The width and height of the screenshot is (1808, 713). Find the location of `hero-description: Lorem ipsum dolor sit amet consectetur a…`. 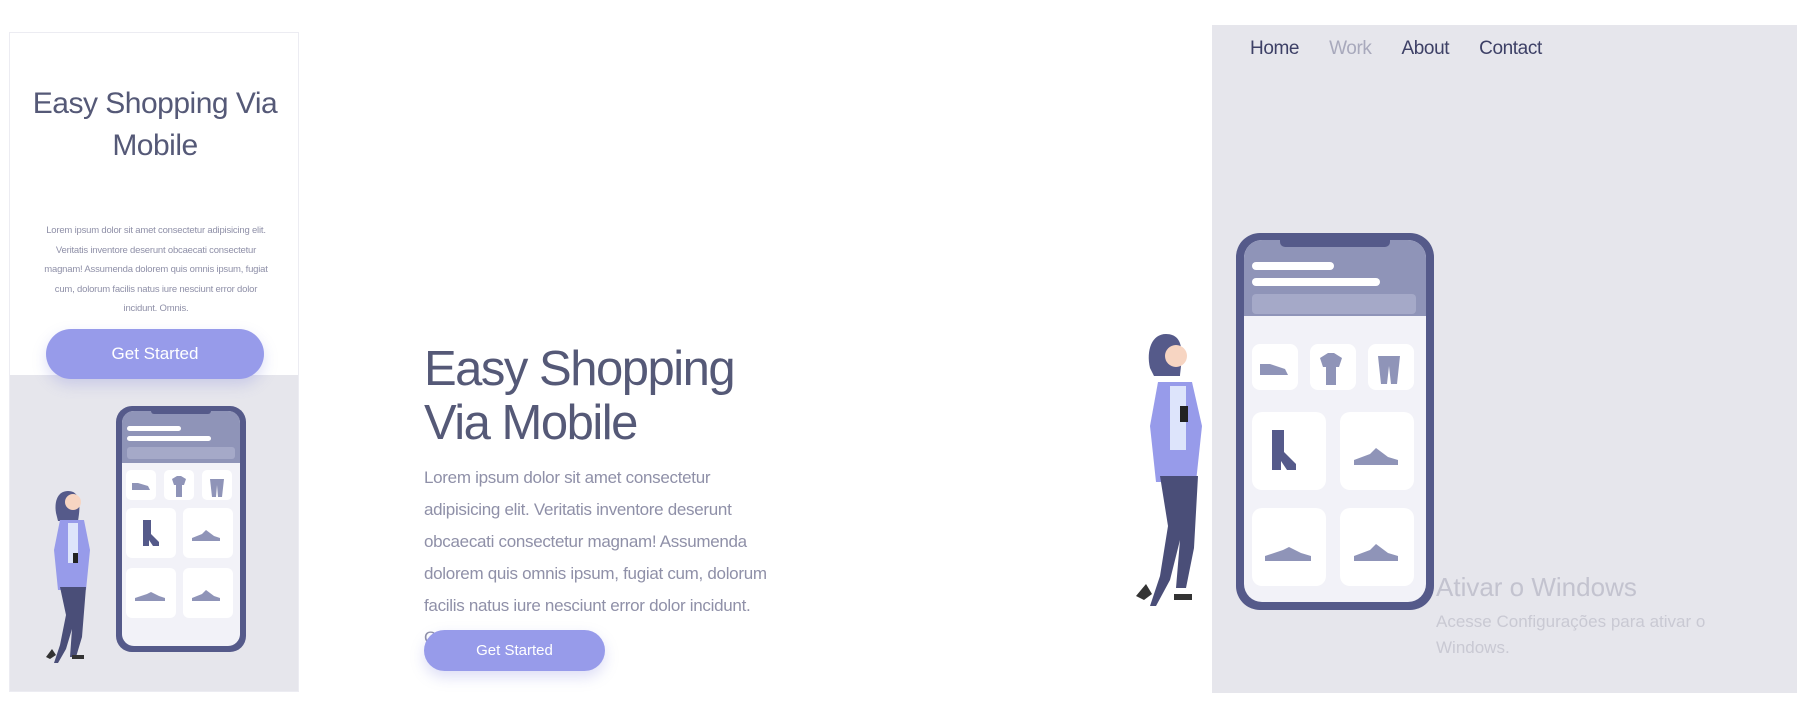

hero-description: Lorem ipsum dolor sit amet consectetur a… is located at coordinates (595, 557).